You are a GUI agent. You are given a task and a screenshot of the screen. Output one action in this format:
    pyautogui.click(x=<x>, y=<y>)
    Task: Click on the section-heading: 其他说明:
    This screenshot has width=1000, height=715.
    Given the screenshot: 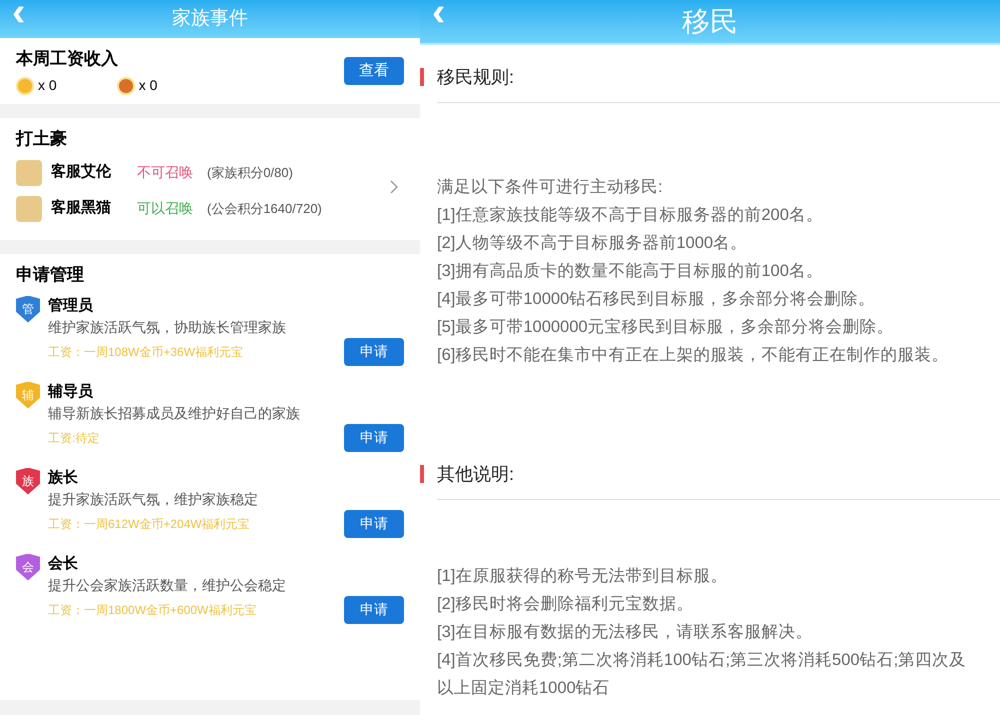 What is the action you would take?
    pyautogui.click(x=475, y=474)
    